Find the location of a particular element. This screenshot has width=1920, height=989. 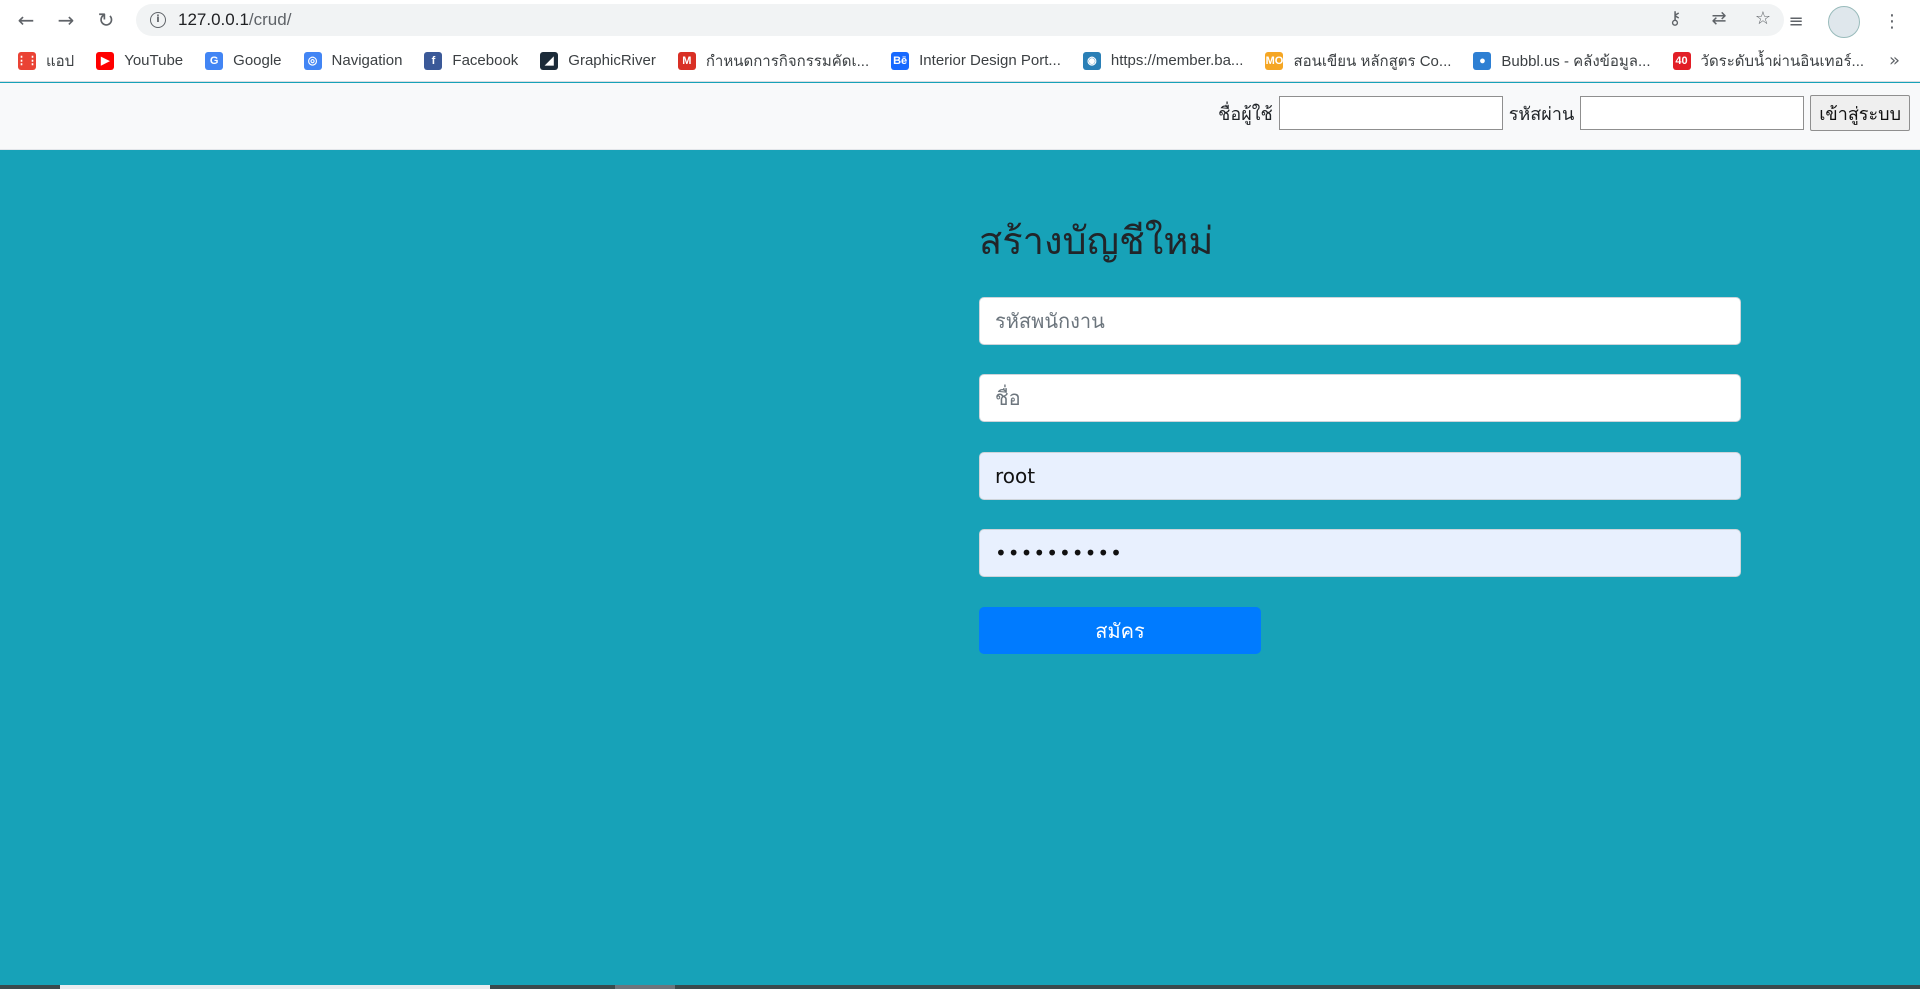

bookmark-label: Navigation is located at coordinates (367, 60).